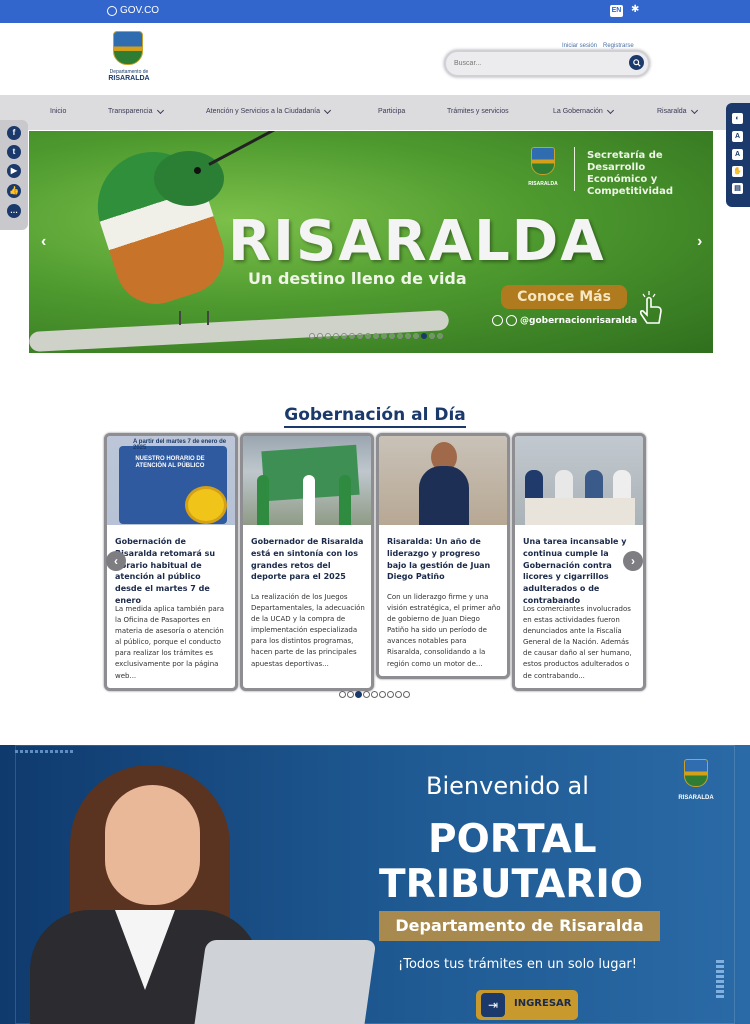  What do you see at coordinates (417, 241) in the screenshot?
I see `hero-title: RISARALDA` at bounding box center [417, 241].